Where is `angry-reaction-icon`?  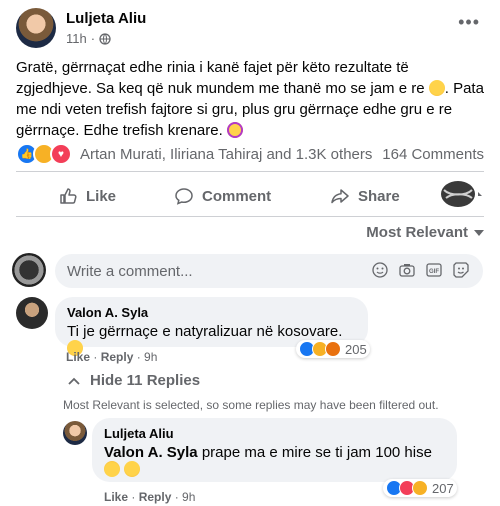 angry-reaction-icon is located at coordinates (333, 349).